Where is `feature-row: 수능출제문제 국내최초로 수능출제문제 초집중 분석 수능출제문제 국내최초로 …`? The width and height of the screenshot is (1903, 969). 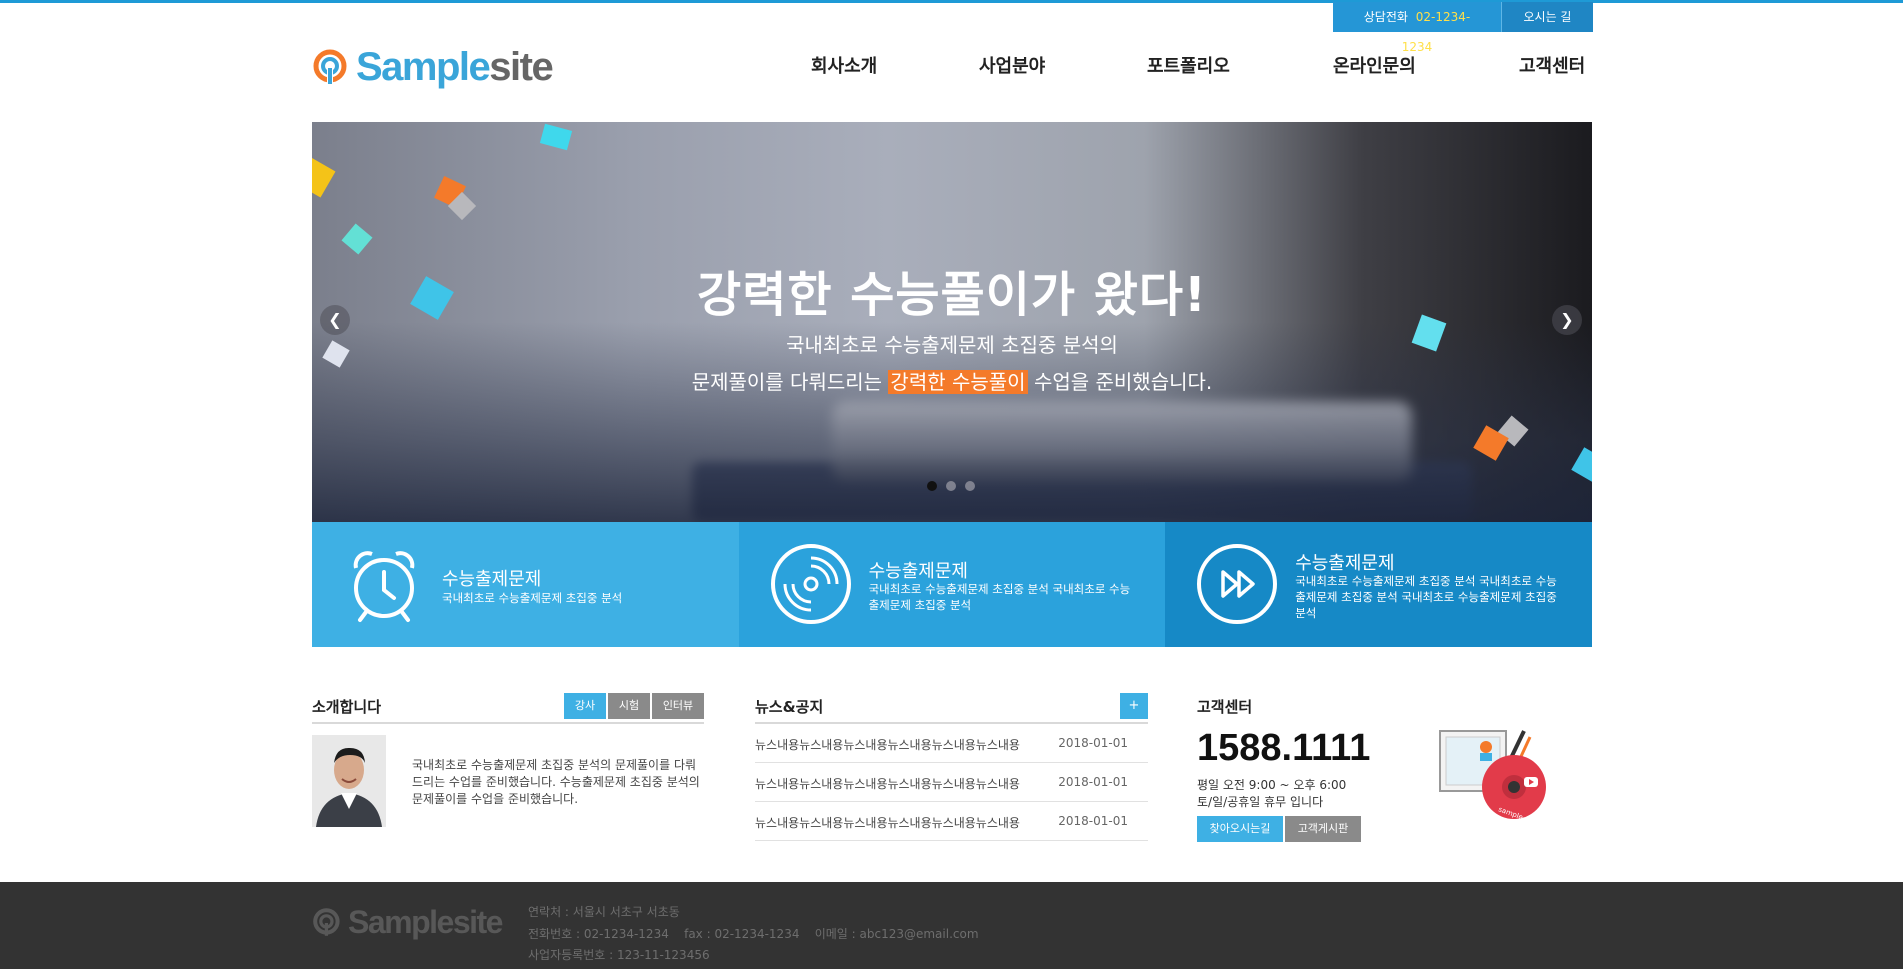 feature-row: 수능출제문제 국내최초로 수능출제문제 초집중 분석 수능출제문제 국내최초로 … is located at coordinates (952, 584).